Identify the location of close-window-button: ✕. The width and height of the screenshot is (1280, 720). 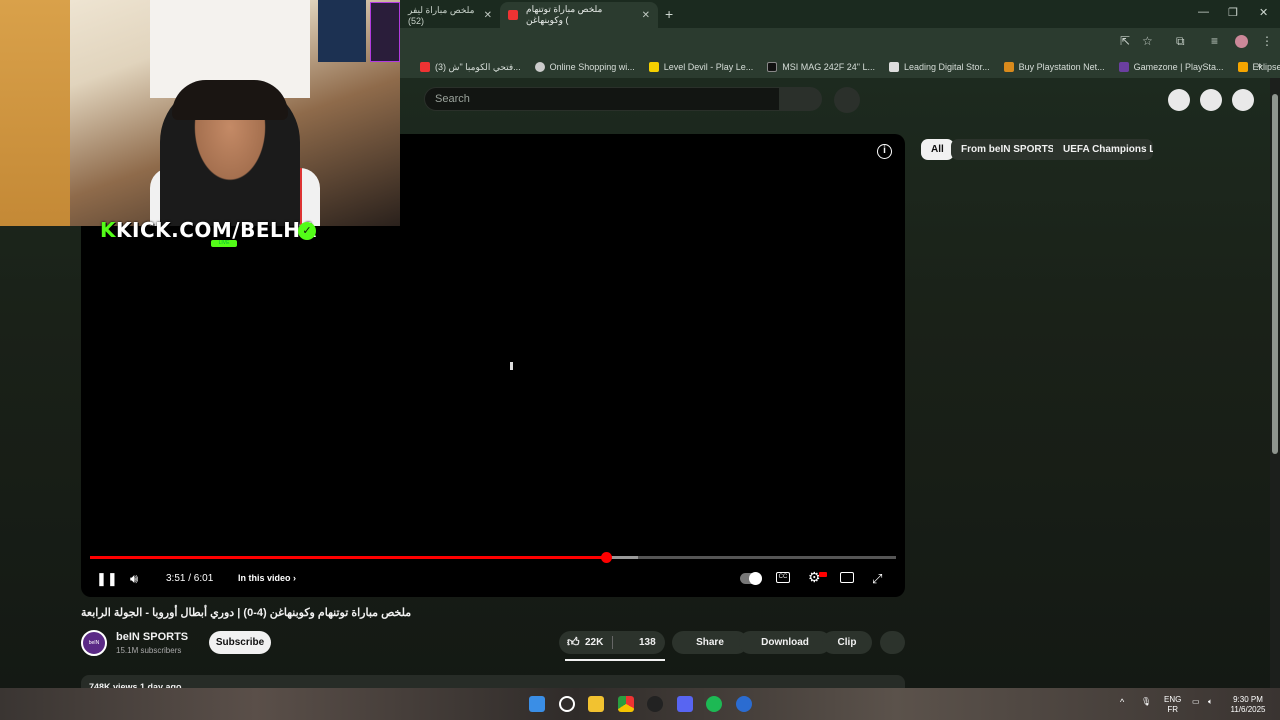
(1263, 12).